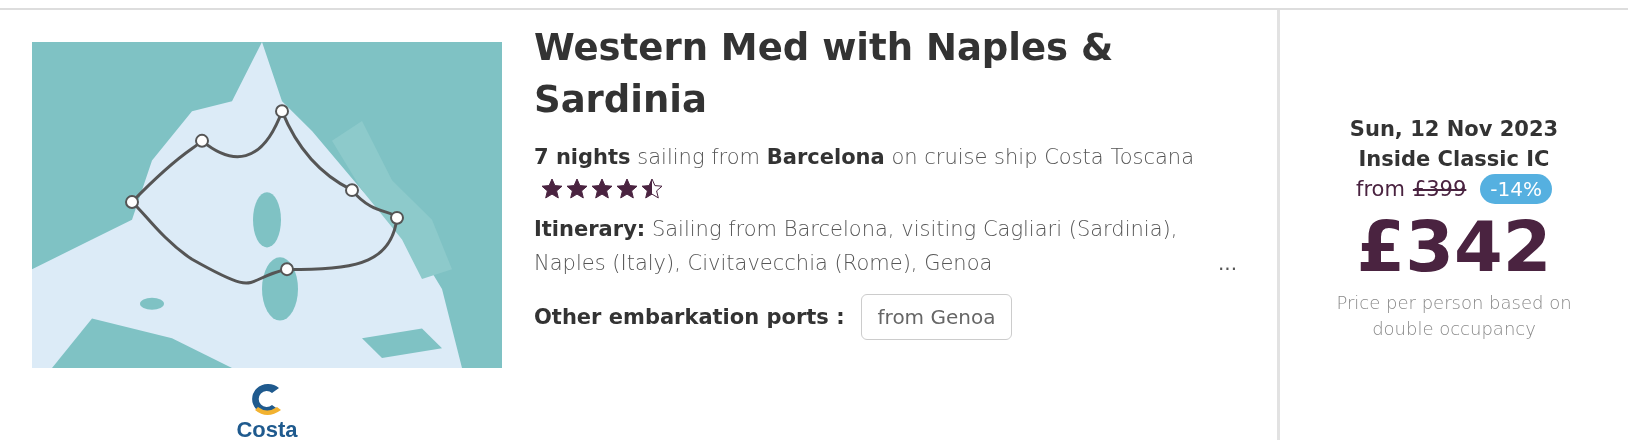 This screenshot has height=440, width=1628. I want to click on from-label: from, so click(1380, 189).